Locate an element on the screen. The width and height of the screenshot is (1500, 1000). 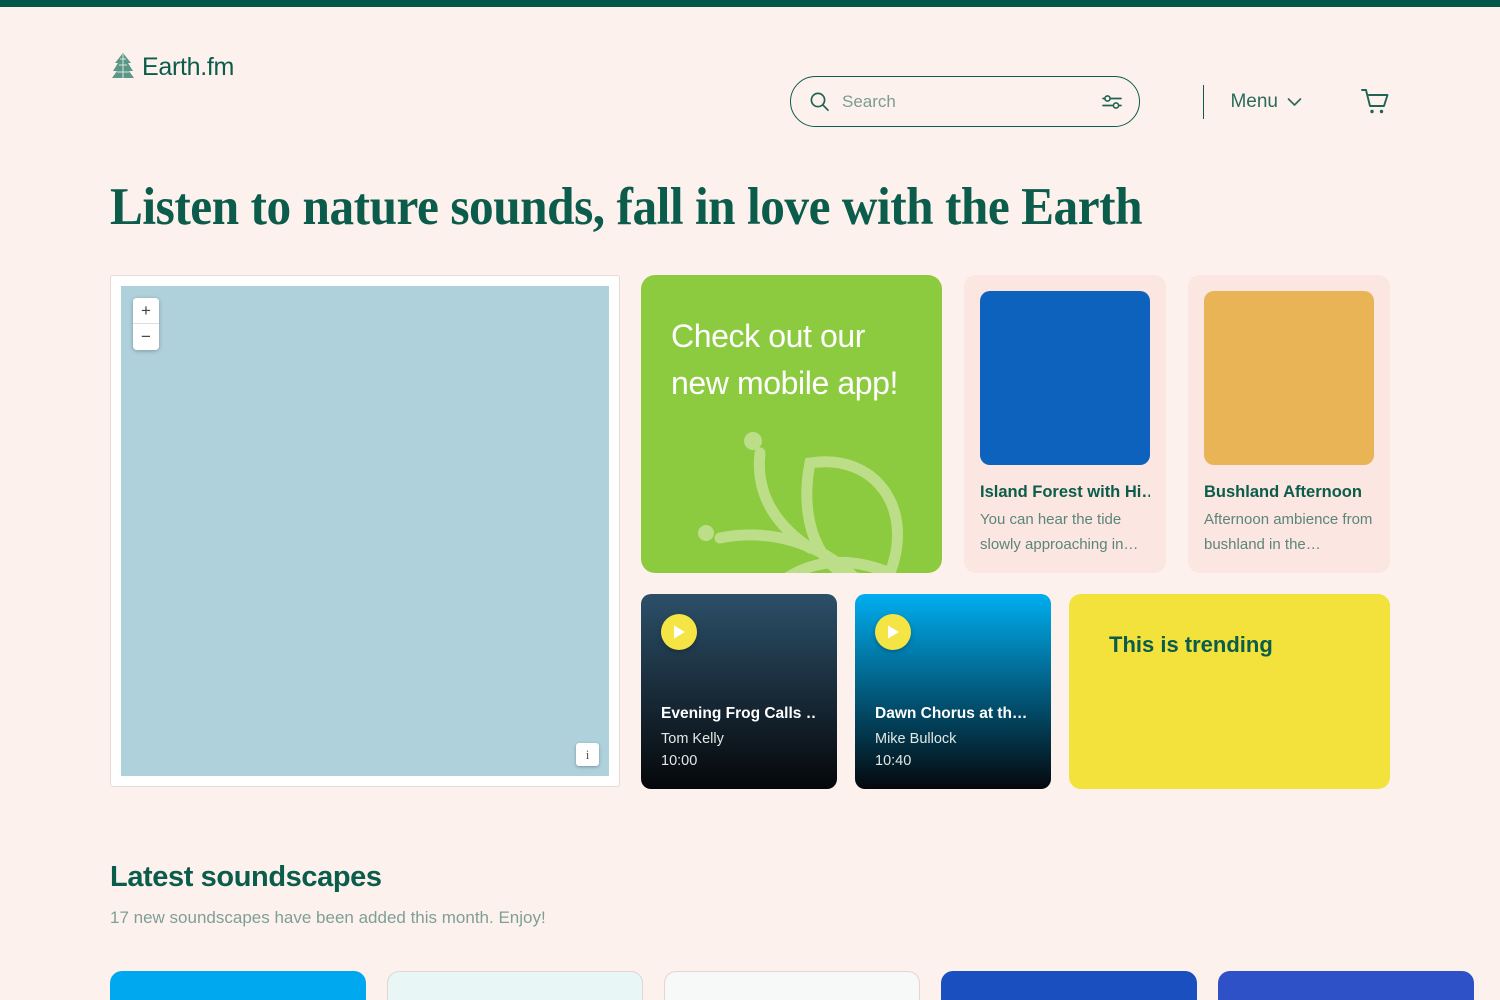
play-card-meta: Dawn Chorus at th… Mike Bullock 10:40 is located at coordinates (953, 737).